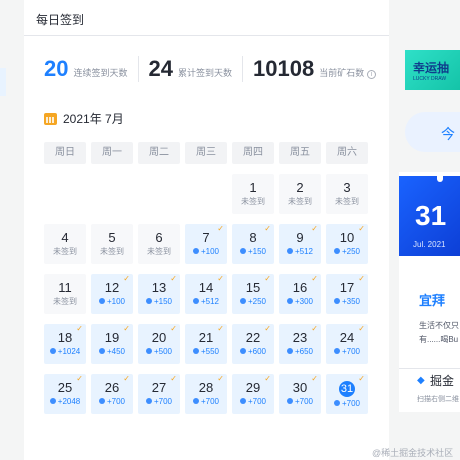 The height and width of the screenshot is (460, 460). I want to click on calendar-day: 26 ✓ +700, so click(112, 394).